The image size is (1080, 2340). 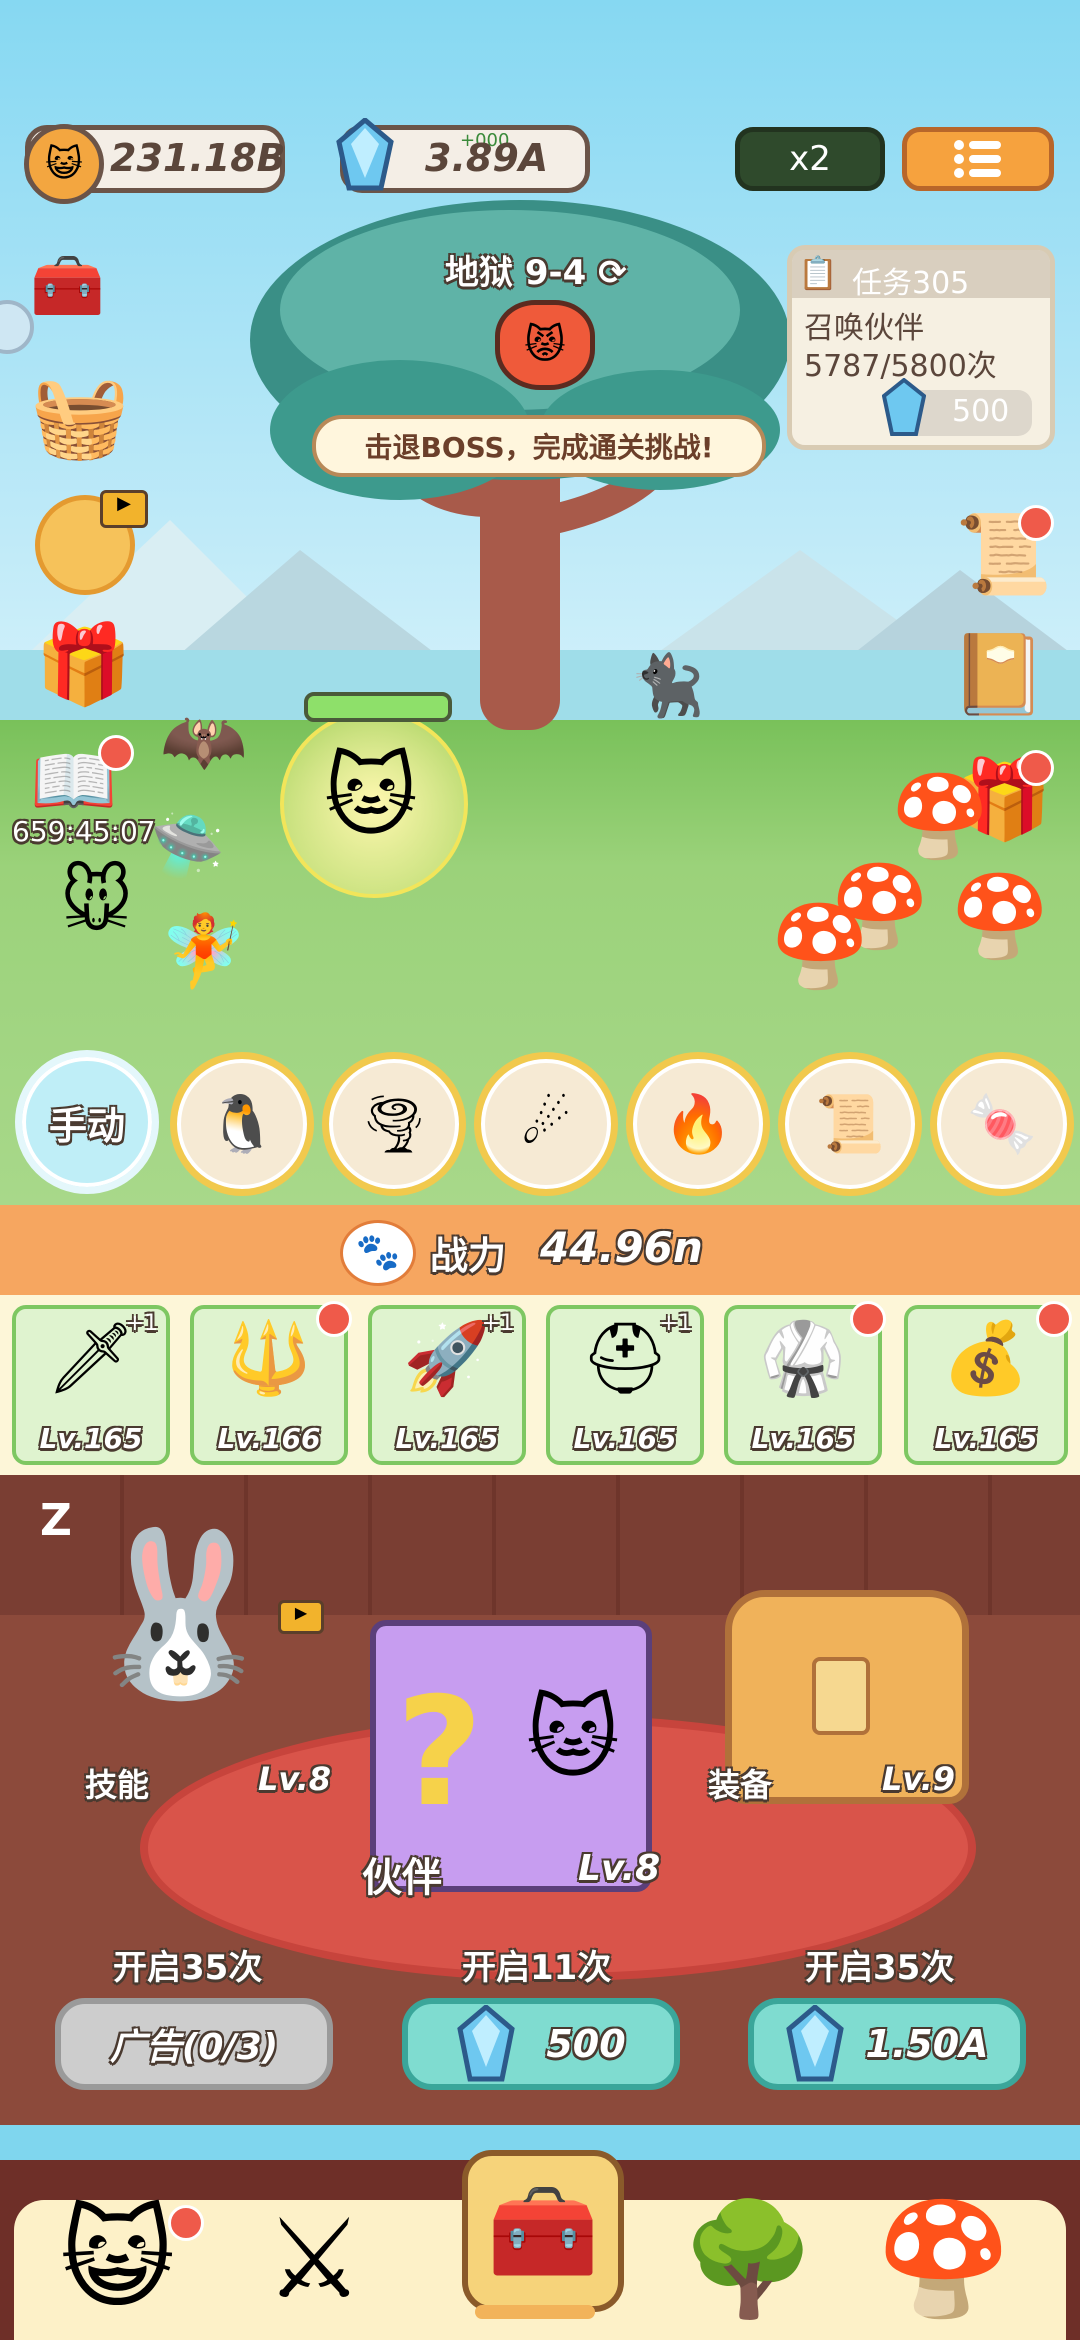 What do you see at coordinates (988, 1383) in the screenshot?
I see `equipment-slot-6: 💰 Lv.165` at bounding box center [988, 1383].